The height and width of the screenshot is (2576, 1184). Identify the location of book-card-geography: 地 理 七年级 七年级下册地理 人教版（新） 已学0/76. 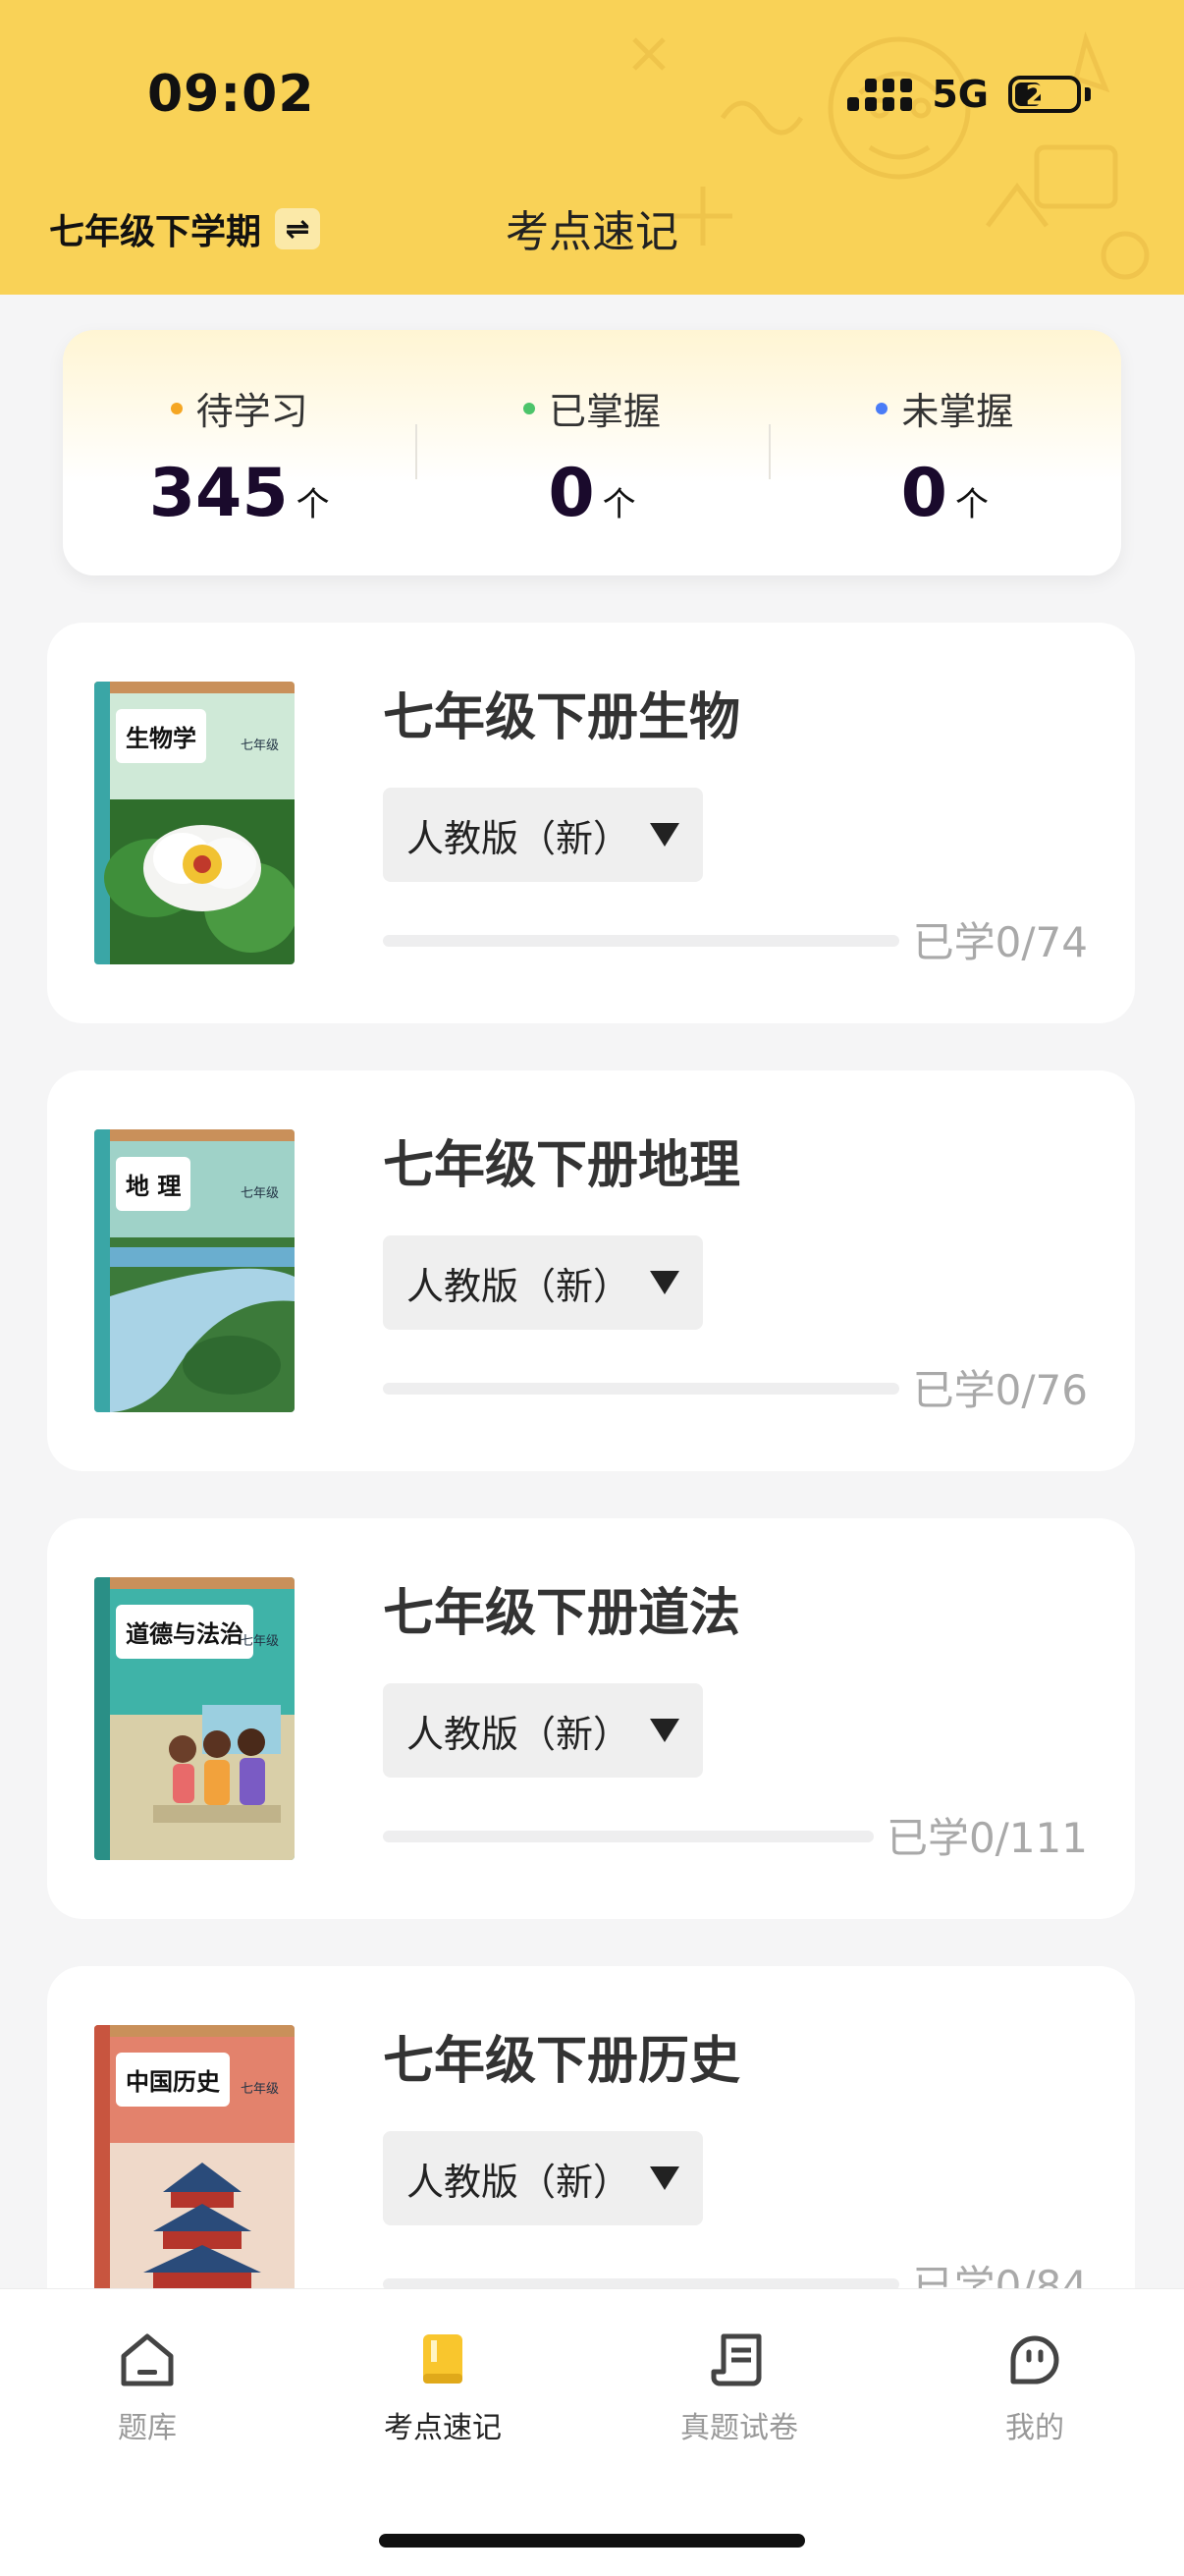
(591, 1271).